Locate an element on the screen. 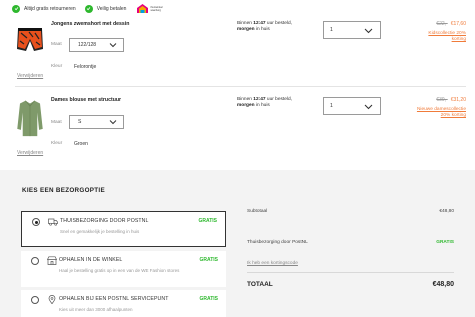 This screenshot has height=317, width=475. new-price: €17,60 is located at coordinates (458, 24).